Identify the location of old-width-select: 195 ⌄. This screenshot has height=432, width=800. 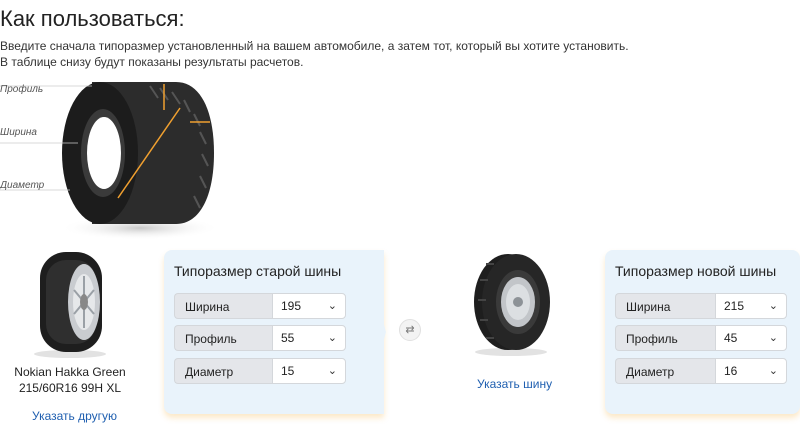
(309, 306).